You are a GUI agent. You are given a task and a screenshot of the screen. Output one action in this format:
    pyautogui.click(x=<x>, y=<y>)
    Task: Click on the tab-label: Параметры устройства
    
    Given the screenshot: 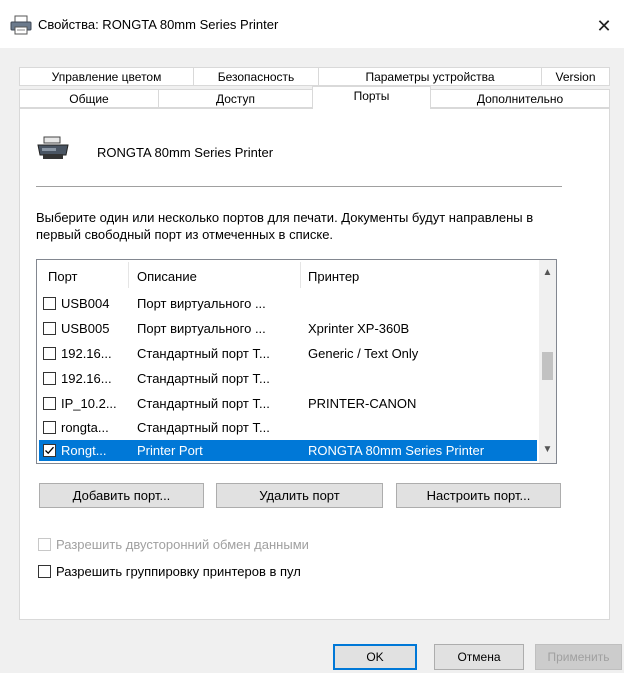 What is the action you would take?
    pyautogui.click(x=430, y=77)
    